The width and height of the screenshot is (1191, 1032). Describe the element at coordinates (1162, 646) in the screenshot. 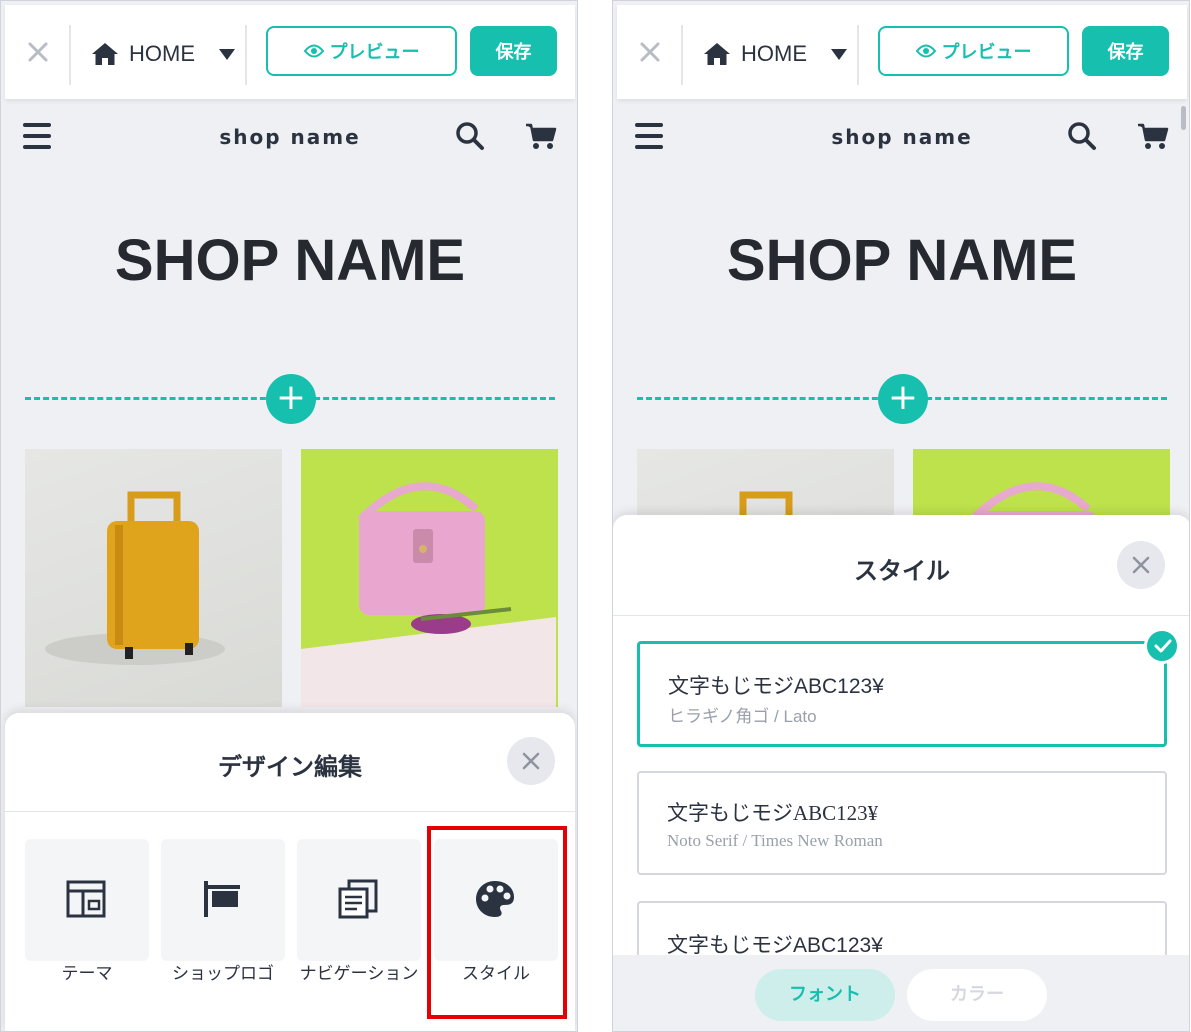

I see `check-icon` at that location.